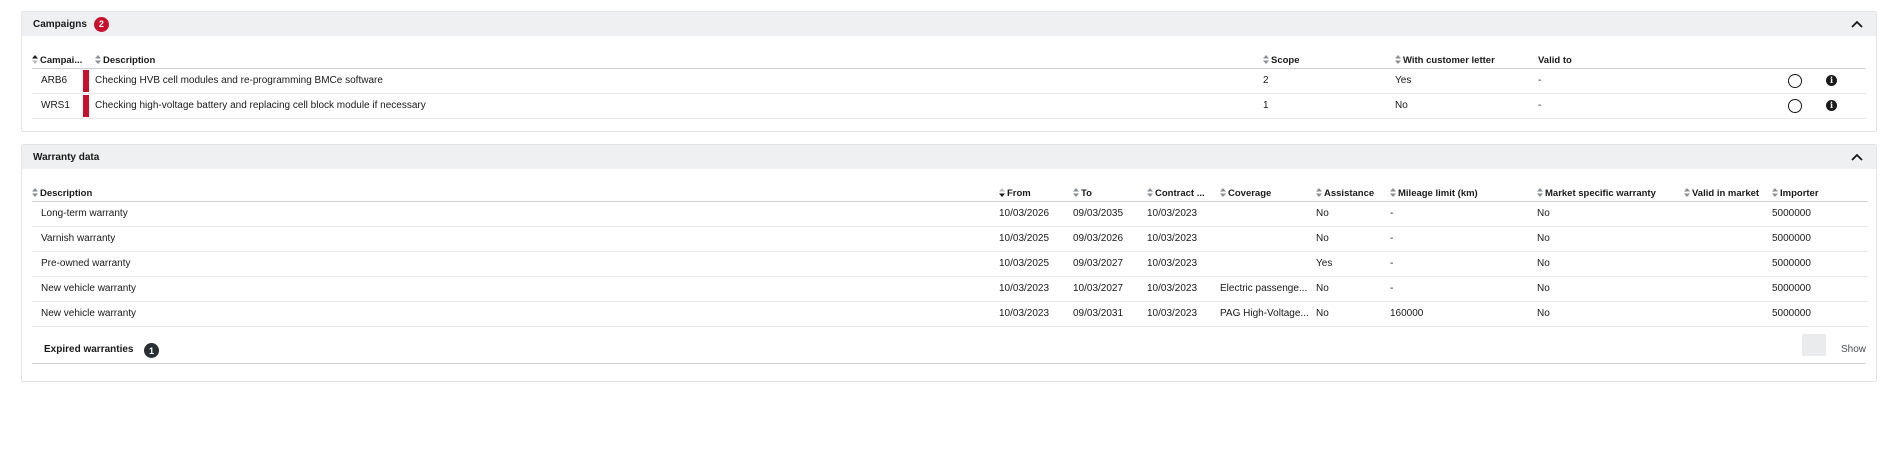  I want to click on col-with-customer-letter: With customer letter, so click(1466, 59).